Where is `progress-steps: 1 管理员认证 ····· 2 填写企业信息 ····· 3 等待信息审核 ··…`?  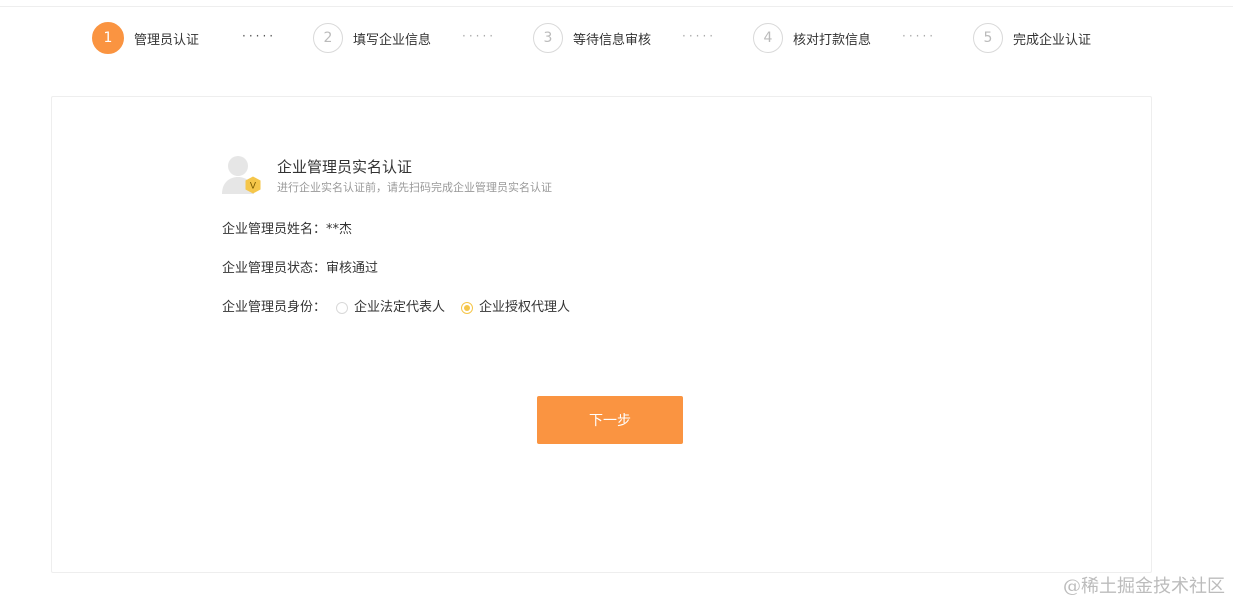 progress-steps: 1 管理员认证 ····· 2 填写企业信息 ····· 3 等待信息审核 ··… is located at coordinates (616, 40).